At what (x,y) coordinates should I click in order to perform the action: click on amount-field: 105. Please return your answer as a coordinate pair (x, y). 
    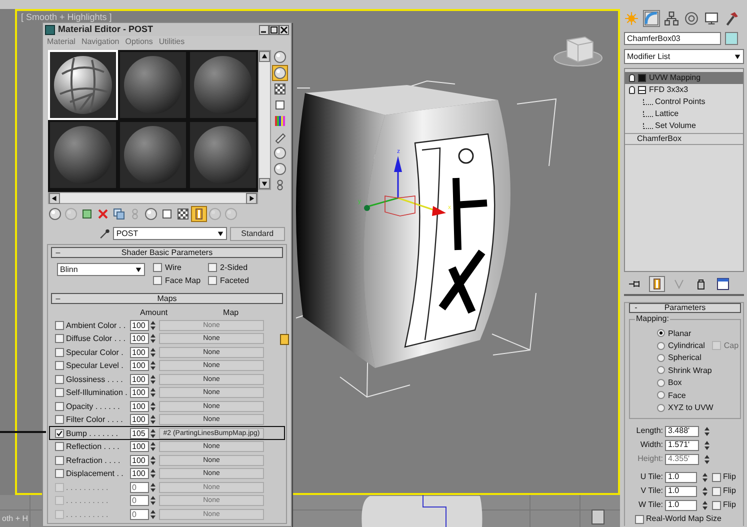
    Looking at the image, I should click on (139, 433).